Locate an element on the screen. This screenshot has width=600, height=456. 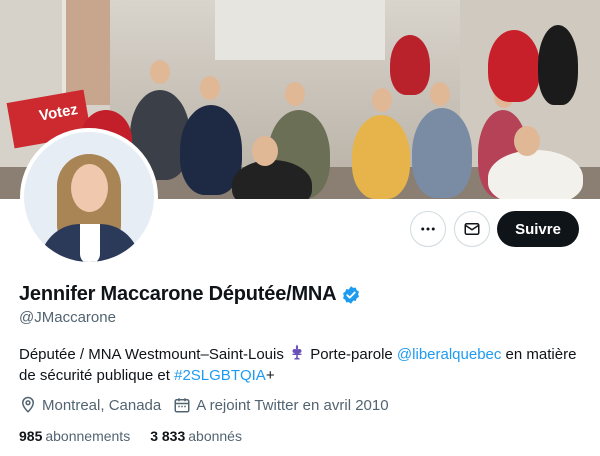
banner-poster is located at coordinates (86, 52).